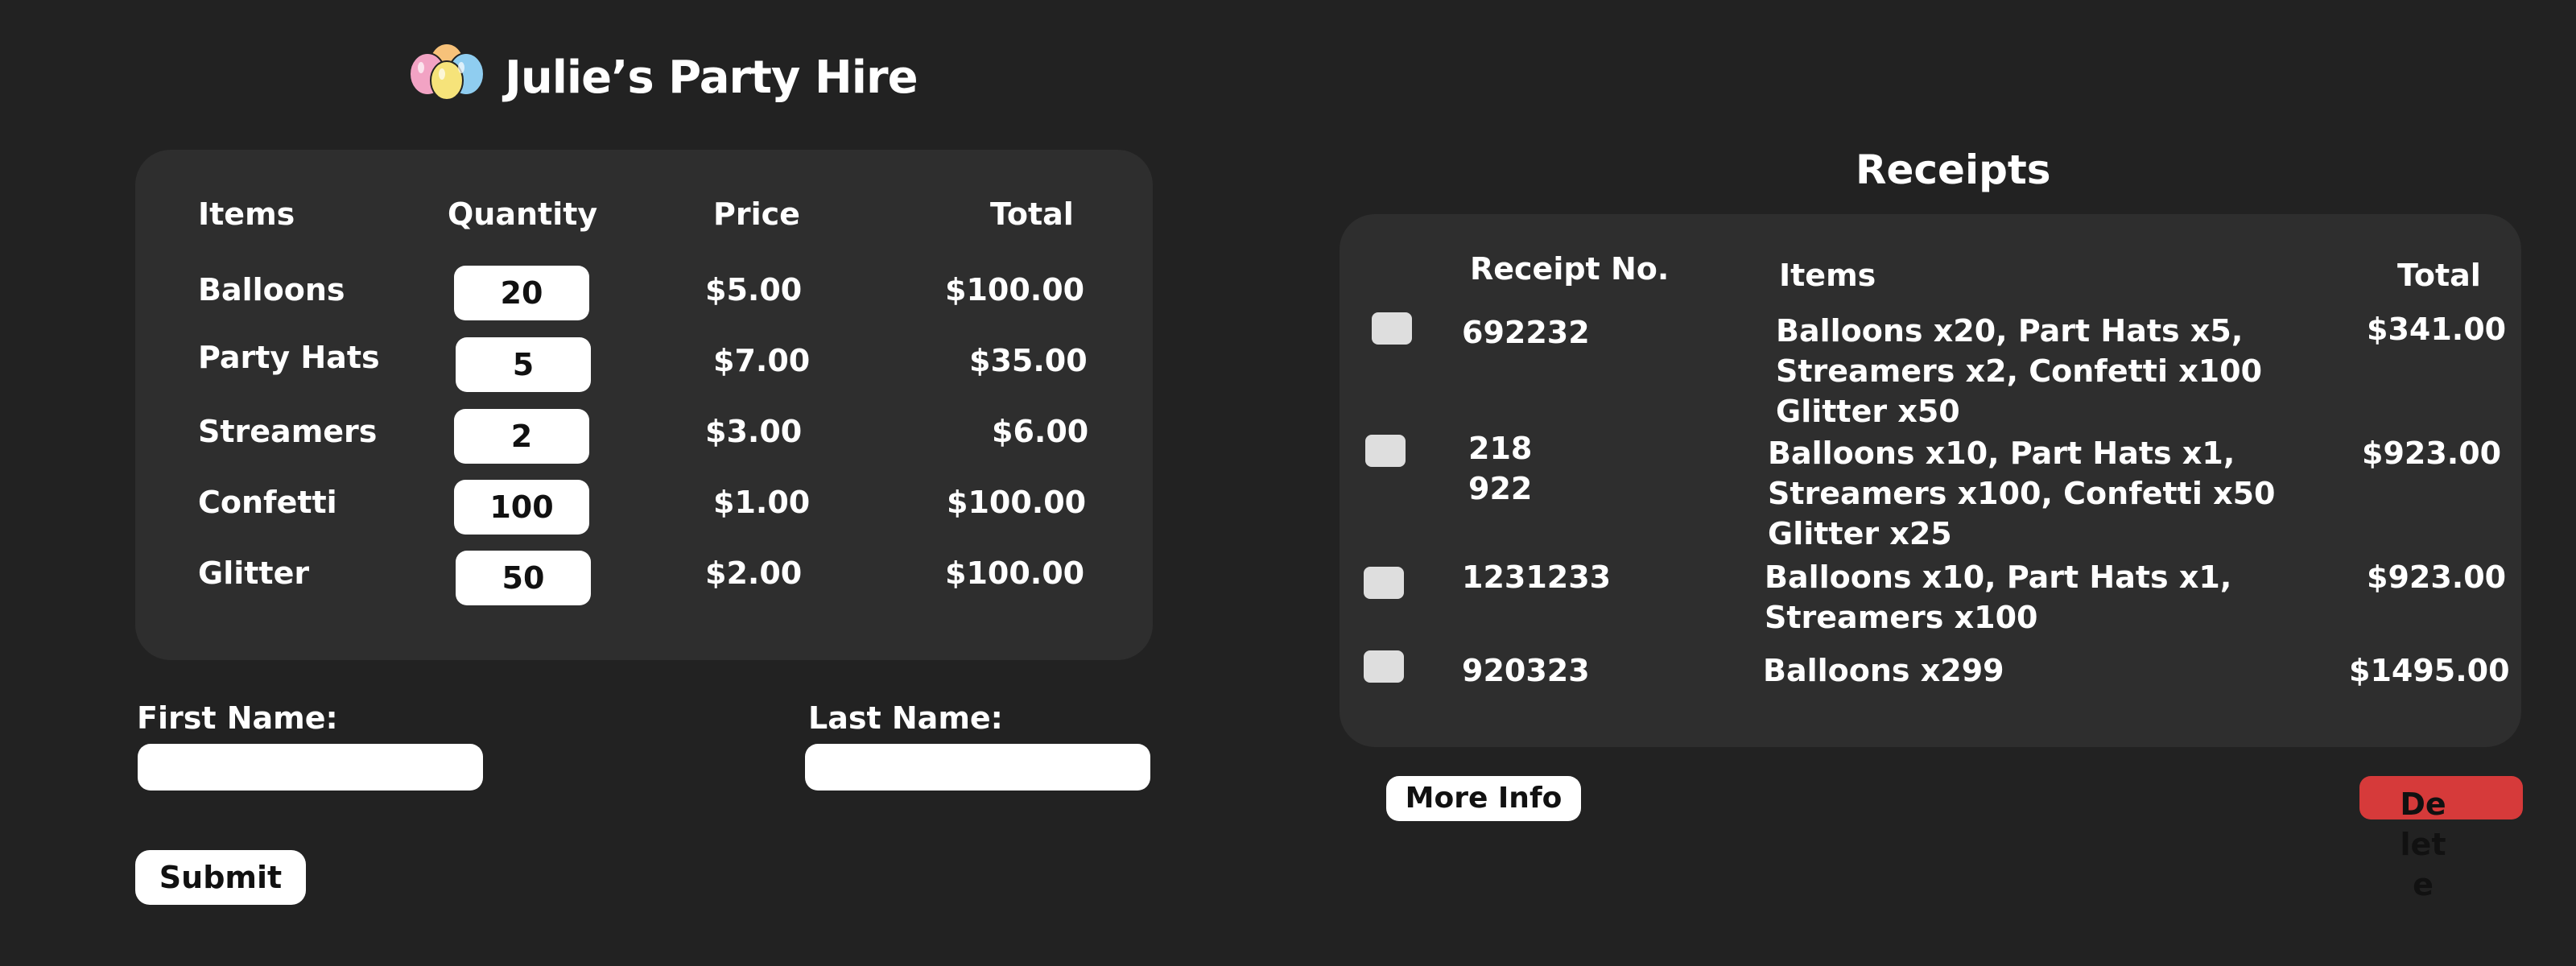 The image size is (2576, 966). What do you see at coordinates (1537, 577) in the screenshot?
I see `receipt-number: 1231233` at bounding box center [1537, 577].